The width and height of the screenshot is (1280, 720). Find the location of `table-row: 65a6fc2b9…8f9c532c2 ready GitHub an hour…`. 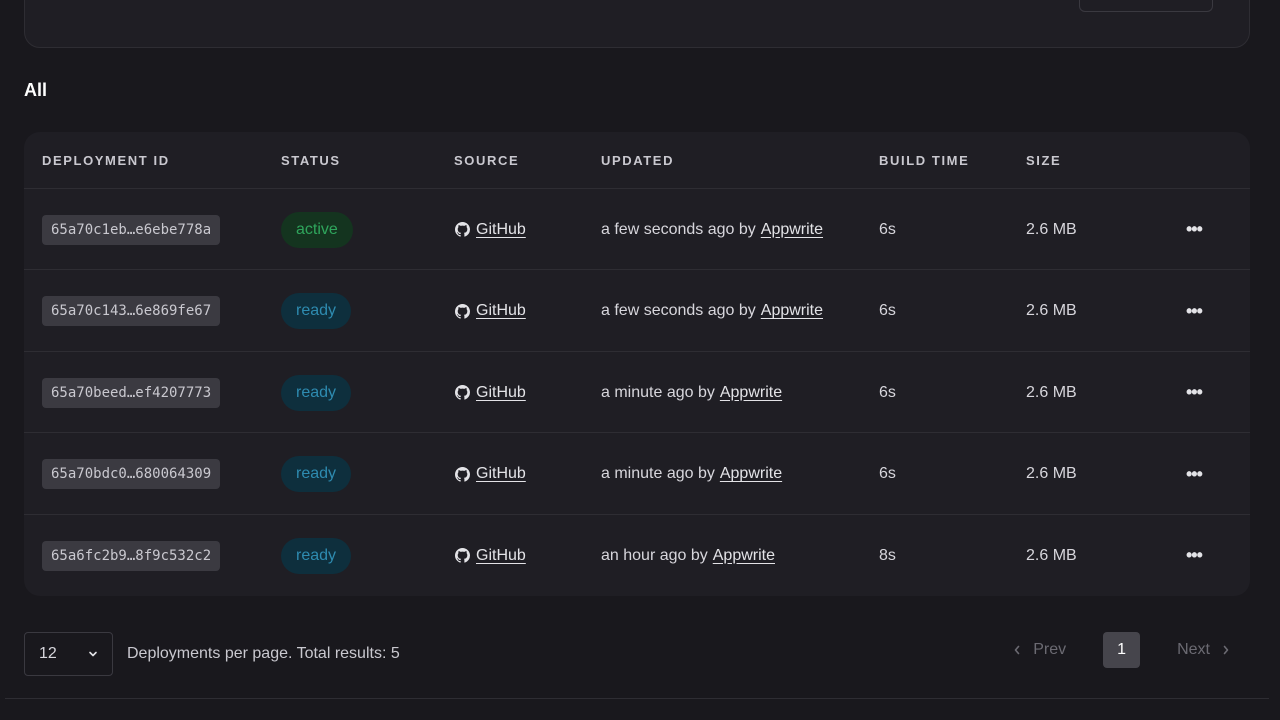

table-row: 65a6fc2b9…8f9c532c2 ready GitHub an hour… is located at coordinates (637, 555).